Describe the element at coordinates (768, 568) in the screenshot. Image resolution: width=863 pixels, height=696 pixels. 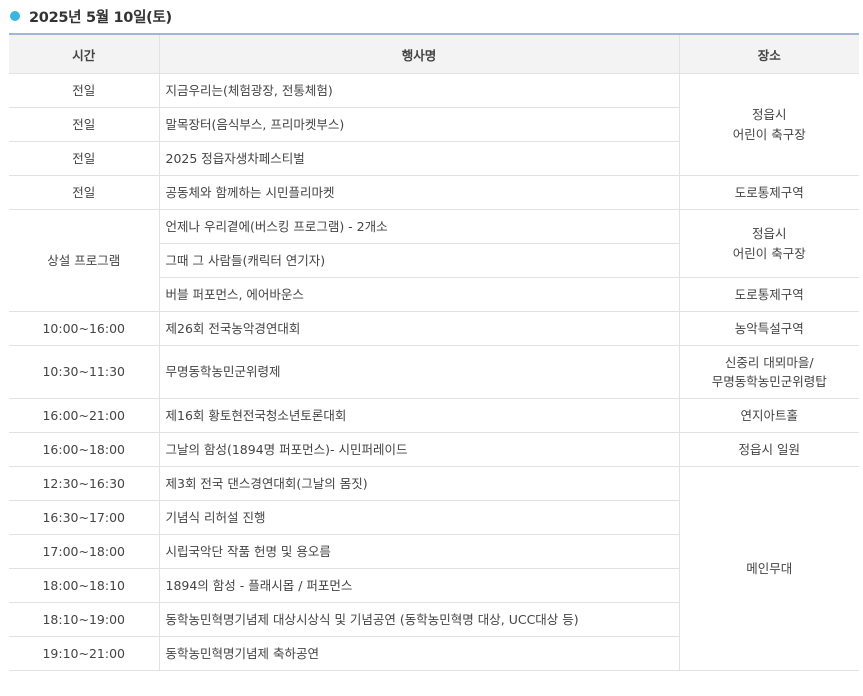
I see `place-cell: 메인무대` at that location.